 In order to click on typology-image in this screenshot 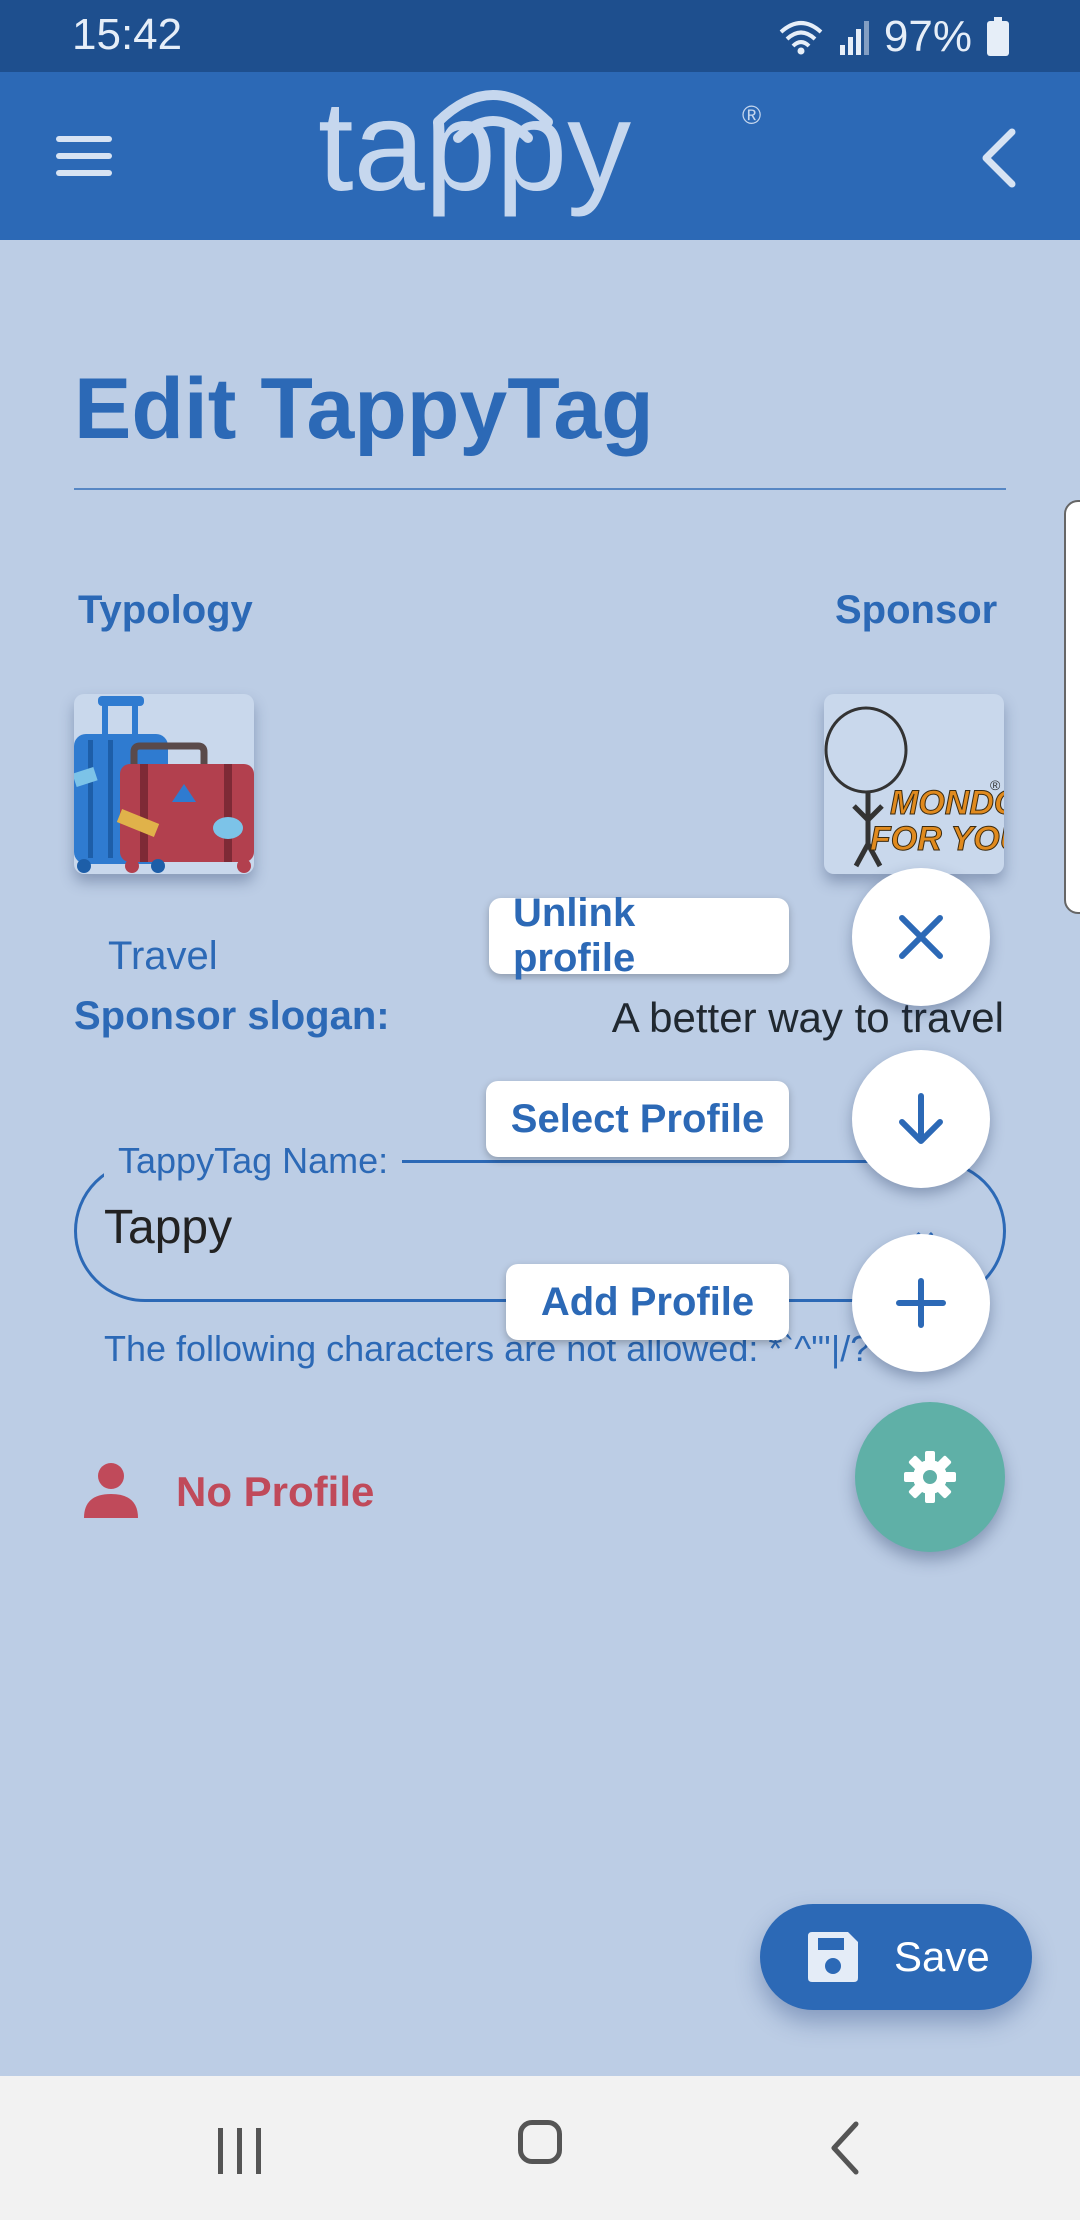, I will do `click(164, 784)`.